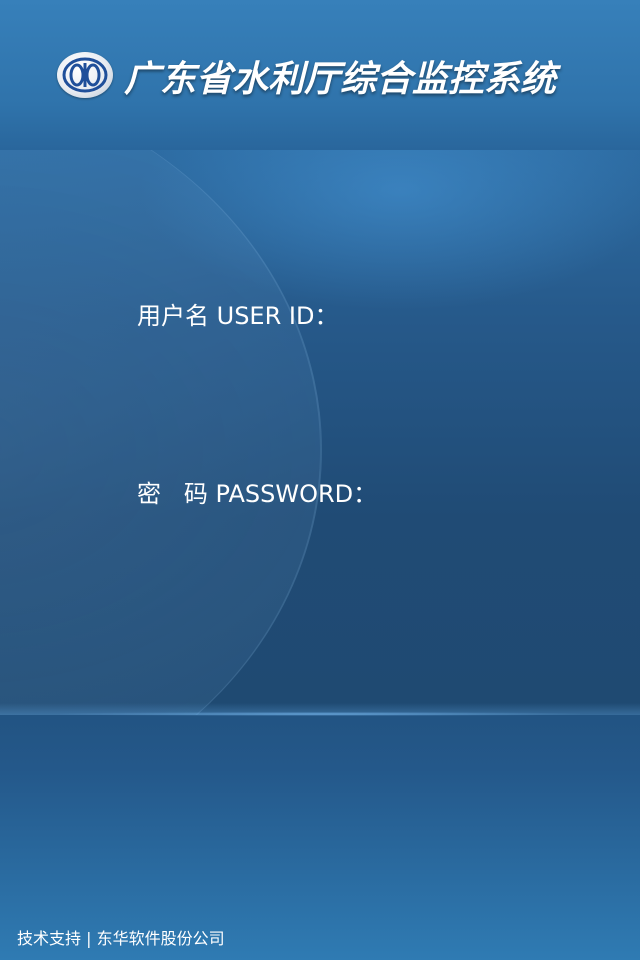  What do you see at coordinates (85, 75) in the screenshot?
I see `water-resources-emblem-icon` at bounding box center [85, 75].